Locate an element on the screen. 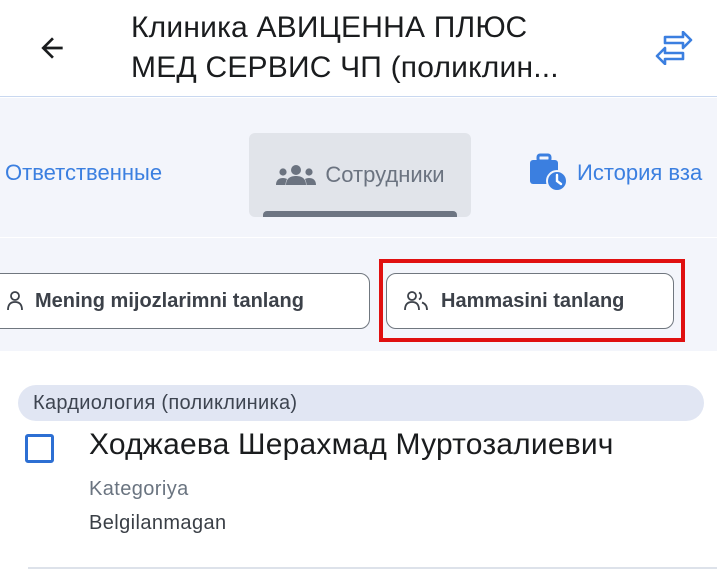  tab-responsible: Ответственные is located at coordinates (83, 173).